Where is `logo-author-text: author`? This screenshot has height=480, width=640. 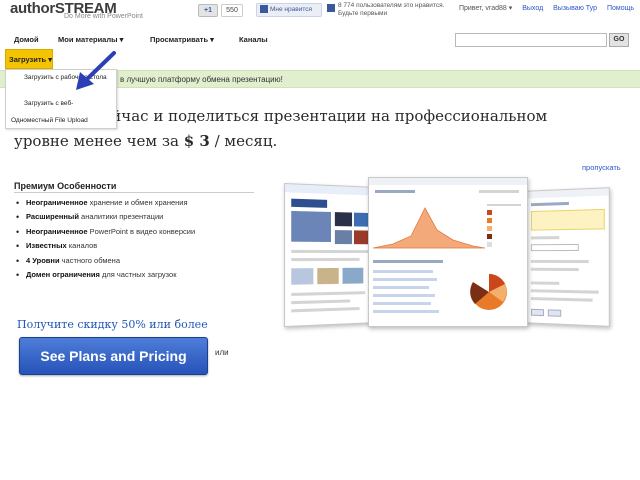
logo-author-text: author is located at coordinates (32, 8).